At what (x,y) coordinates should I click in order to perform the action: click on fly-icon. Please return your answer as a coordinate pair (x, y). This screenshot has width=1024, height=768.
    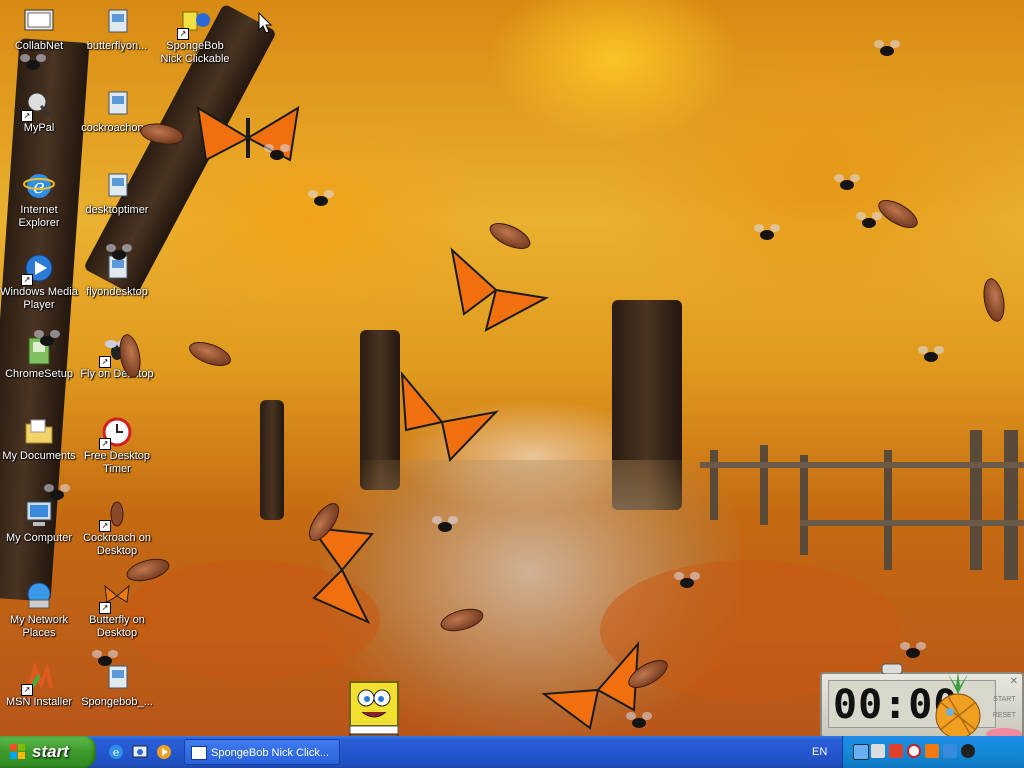
    Looking at the image, I should click on (968, 751).